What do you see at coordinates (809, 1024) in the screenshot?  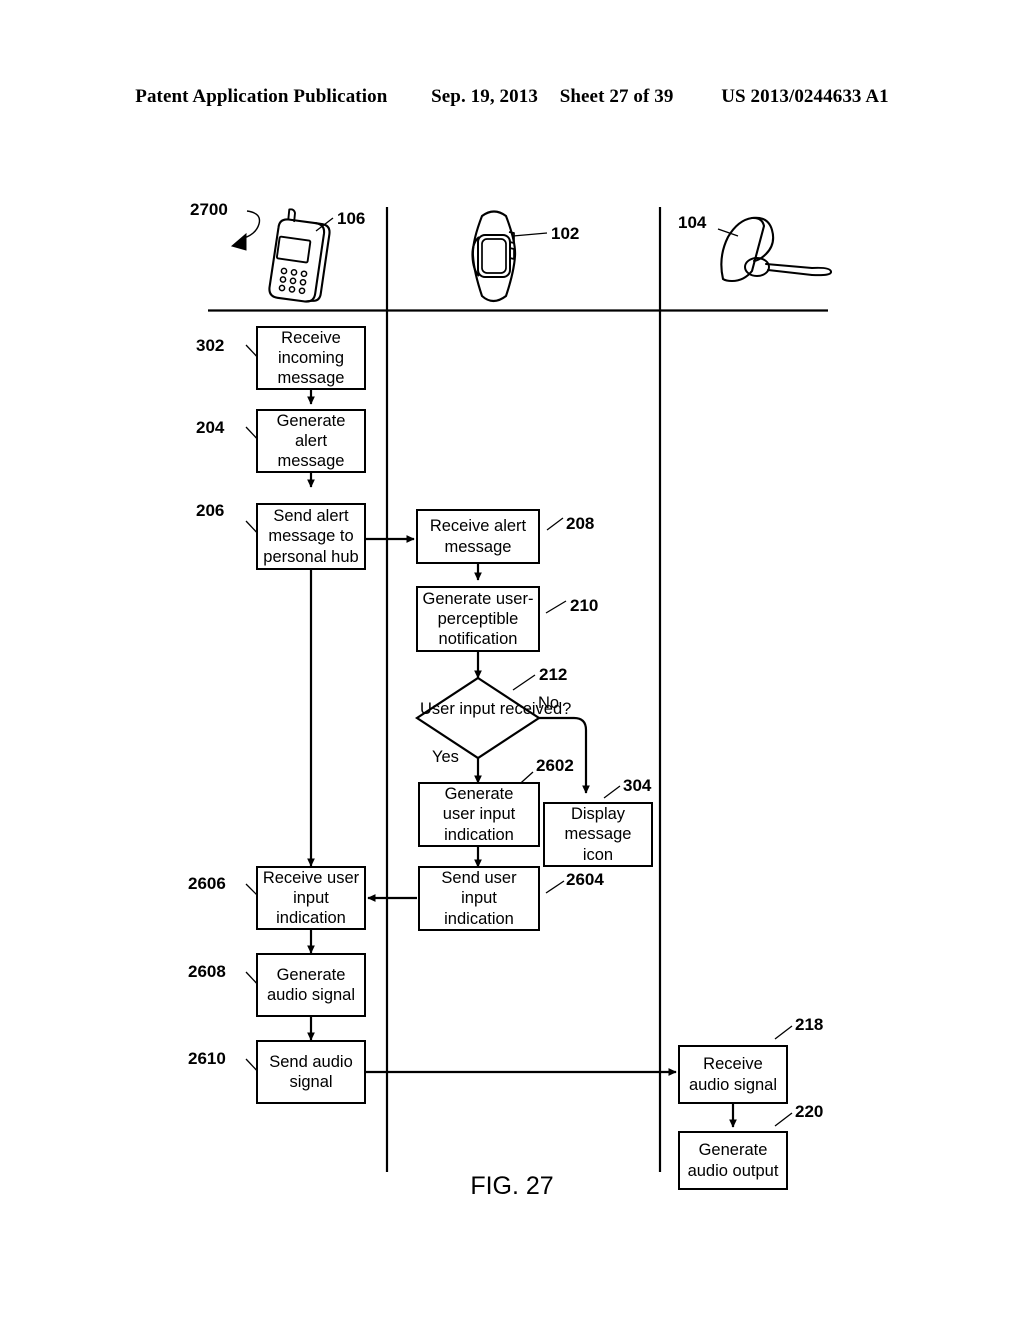 I see `refnum-218: 218` at bounding box center [809, 1024].